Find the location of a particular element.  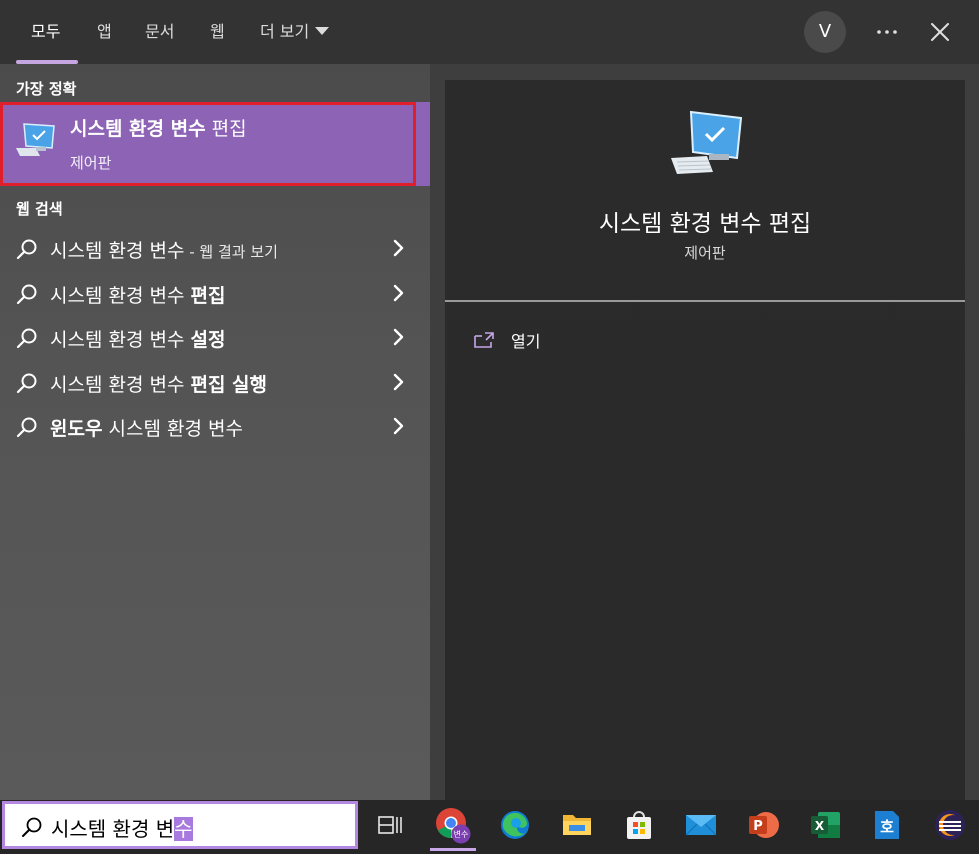

web-result-row: 시스템 환경 변수 편집 is located at coordinates (215, 293).